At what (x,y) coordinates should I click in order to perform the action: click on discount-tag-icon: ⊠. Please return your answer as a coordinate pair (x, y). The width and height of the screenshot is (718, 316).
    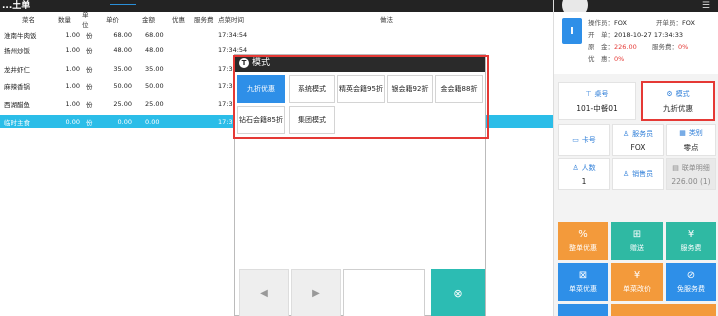
    Looking at the image, I should click on (583, 275).